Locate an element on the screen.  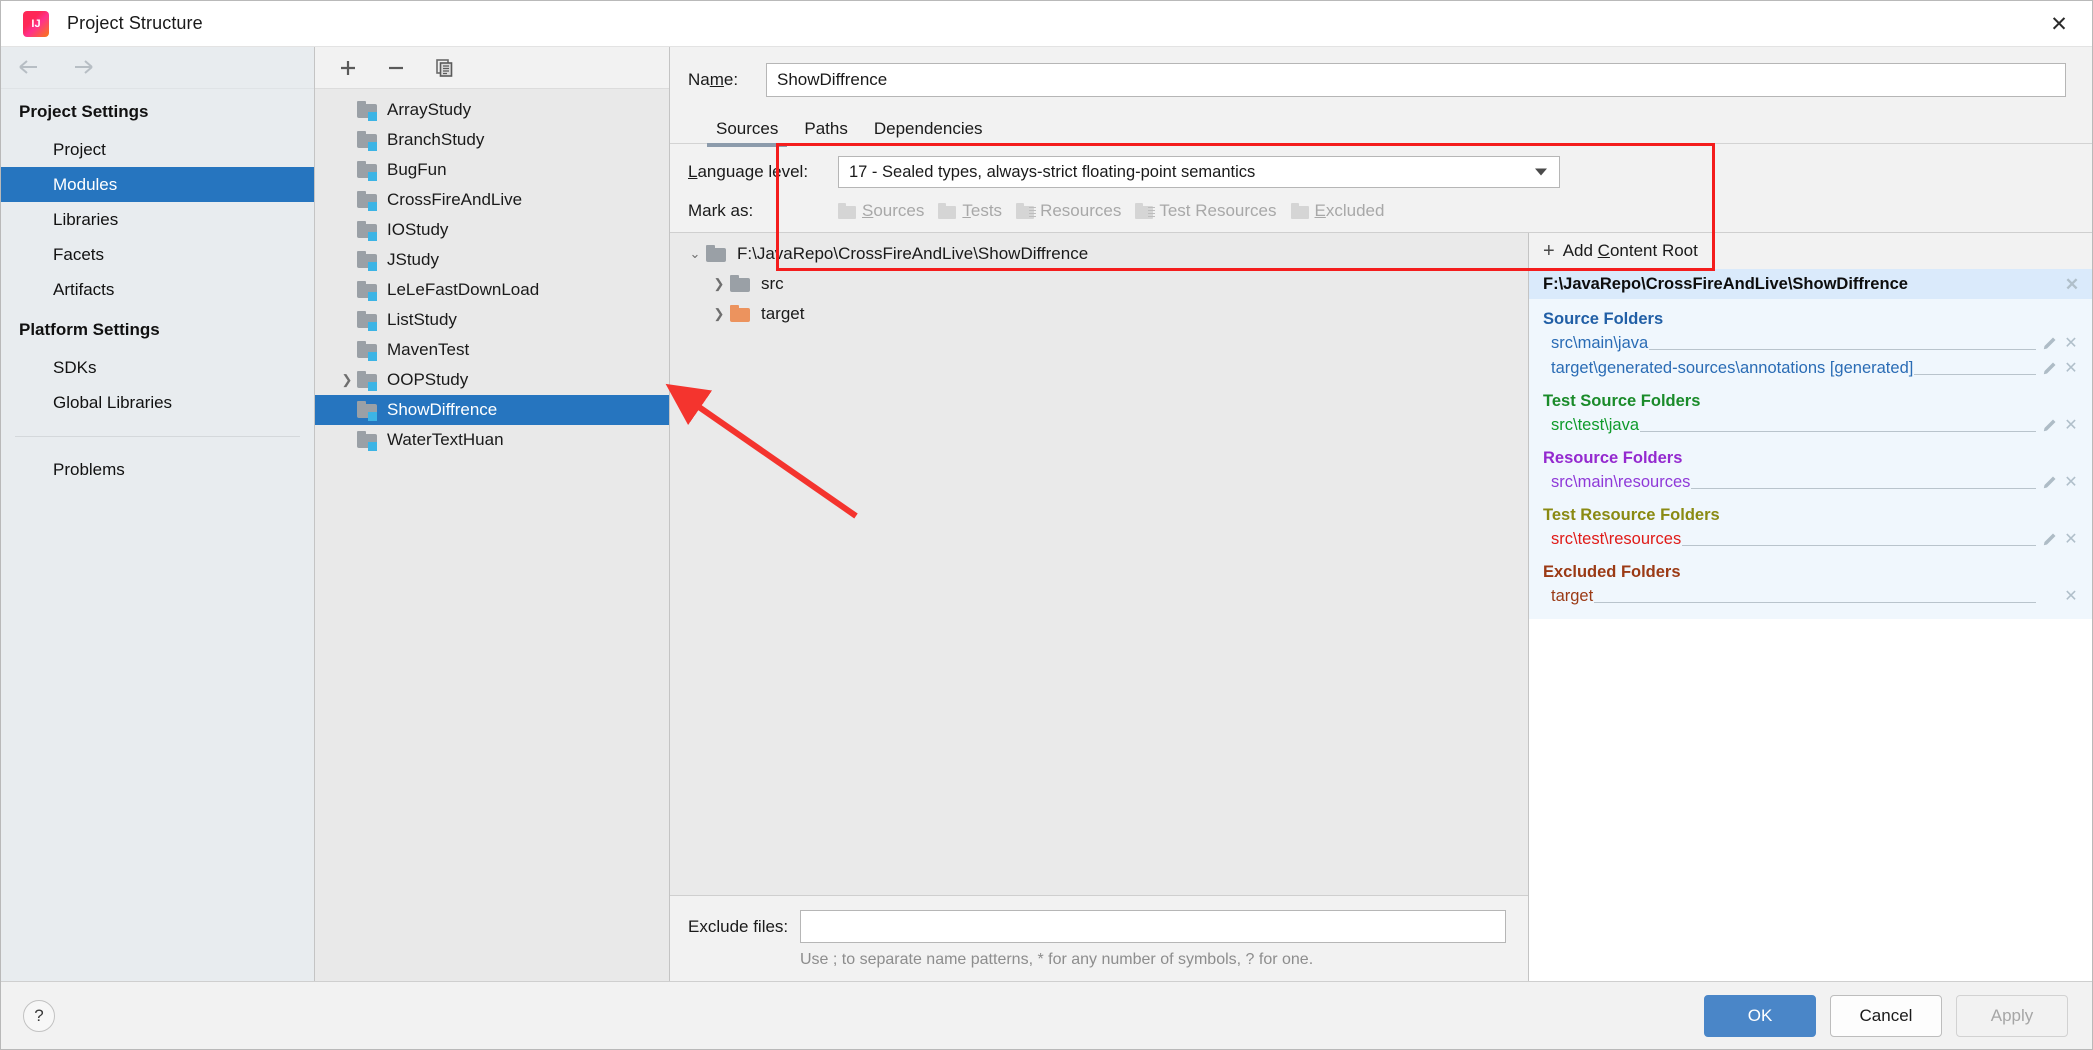
mark-as-resources-button: Resources is located at coordinates (1068, 211).